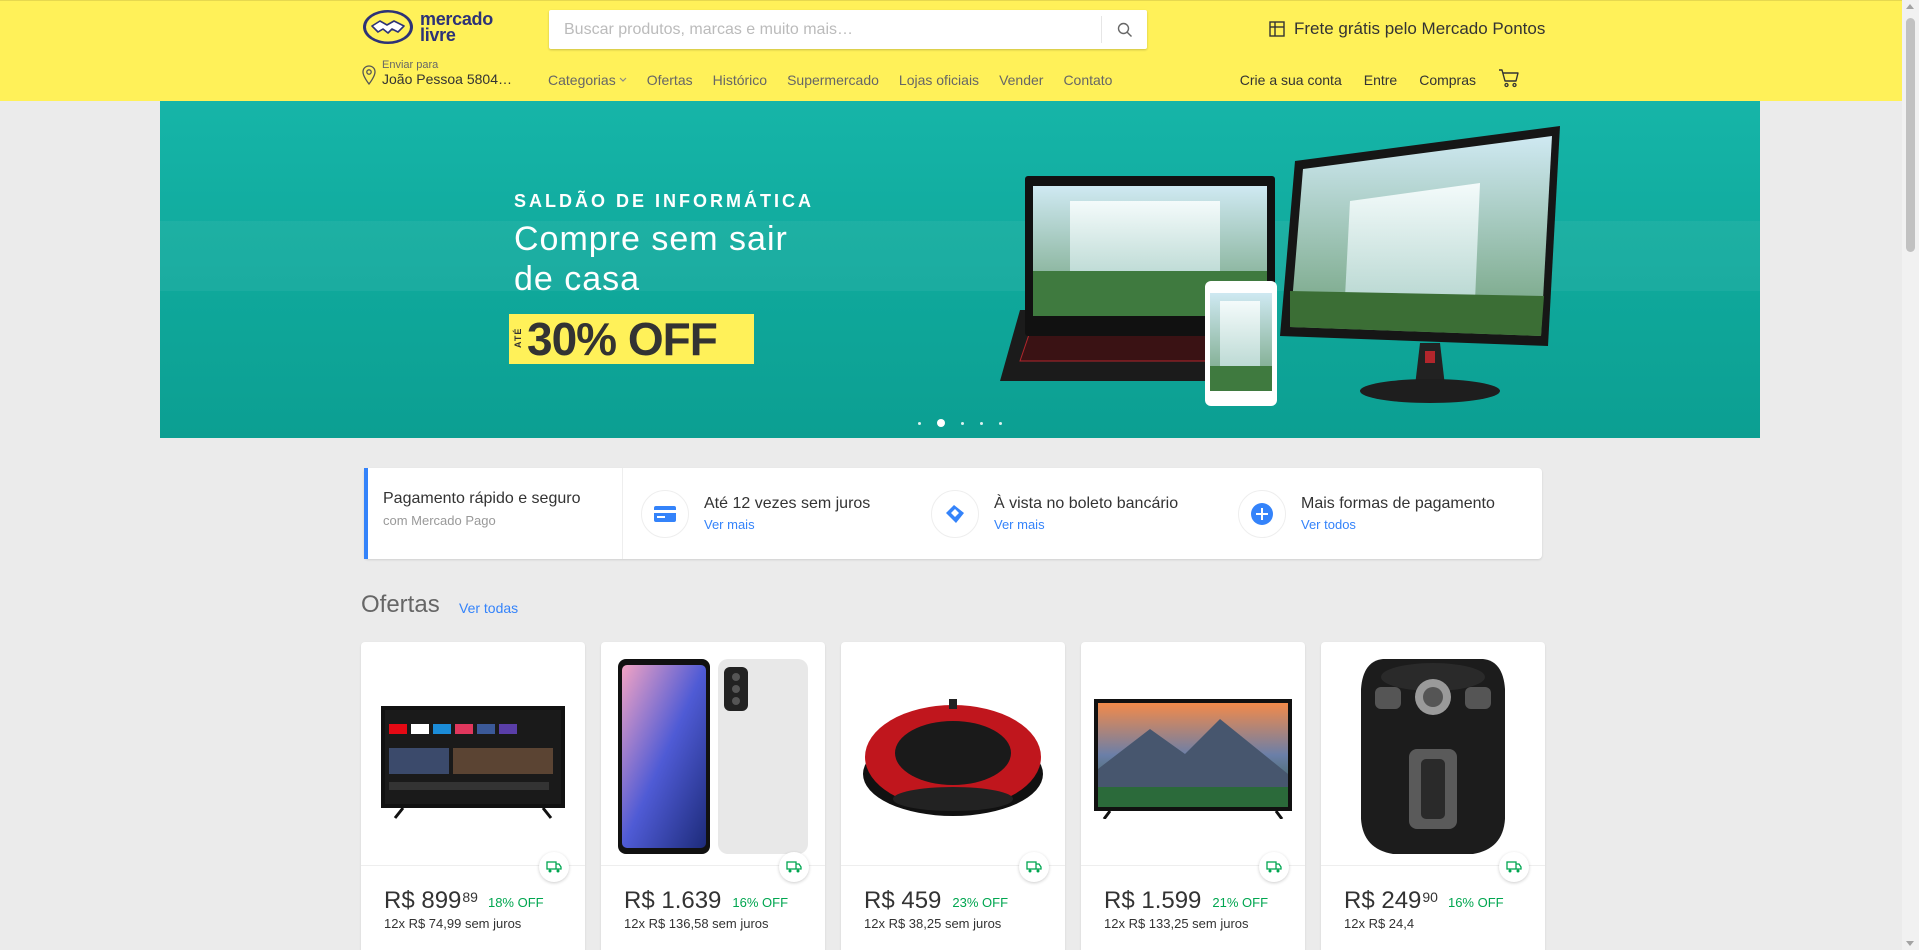  Describe the element at coordinates (1357, 513) in the screenshot. I see `payment-more: Mais formas de pagamento Ver todos` at that location.